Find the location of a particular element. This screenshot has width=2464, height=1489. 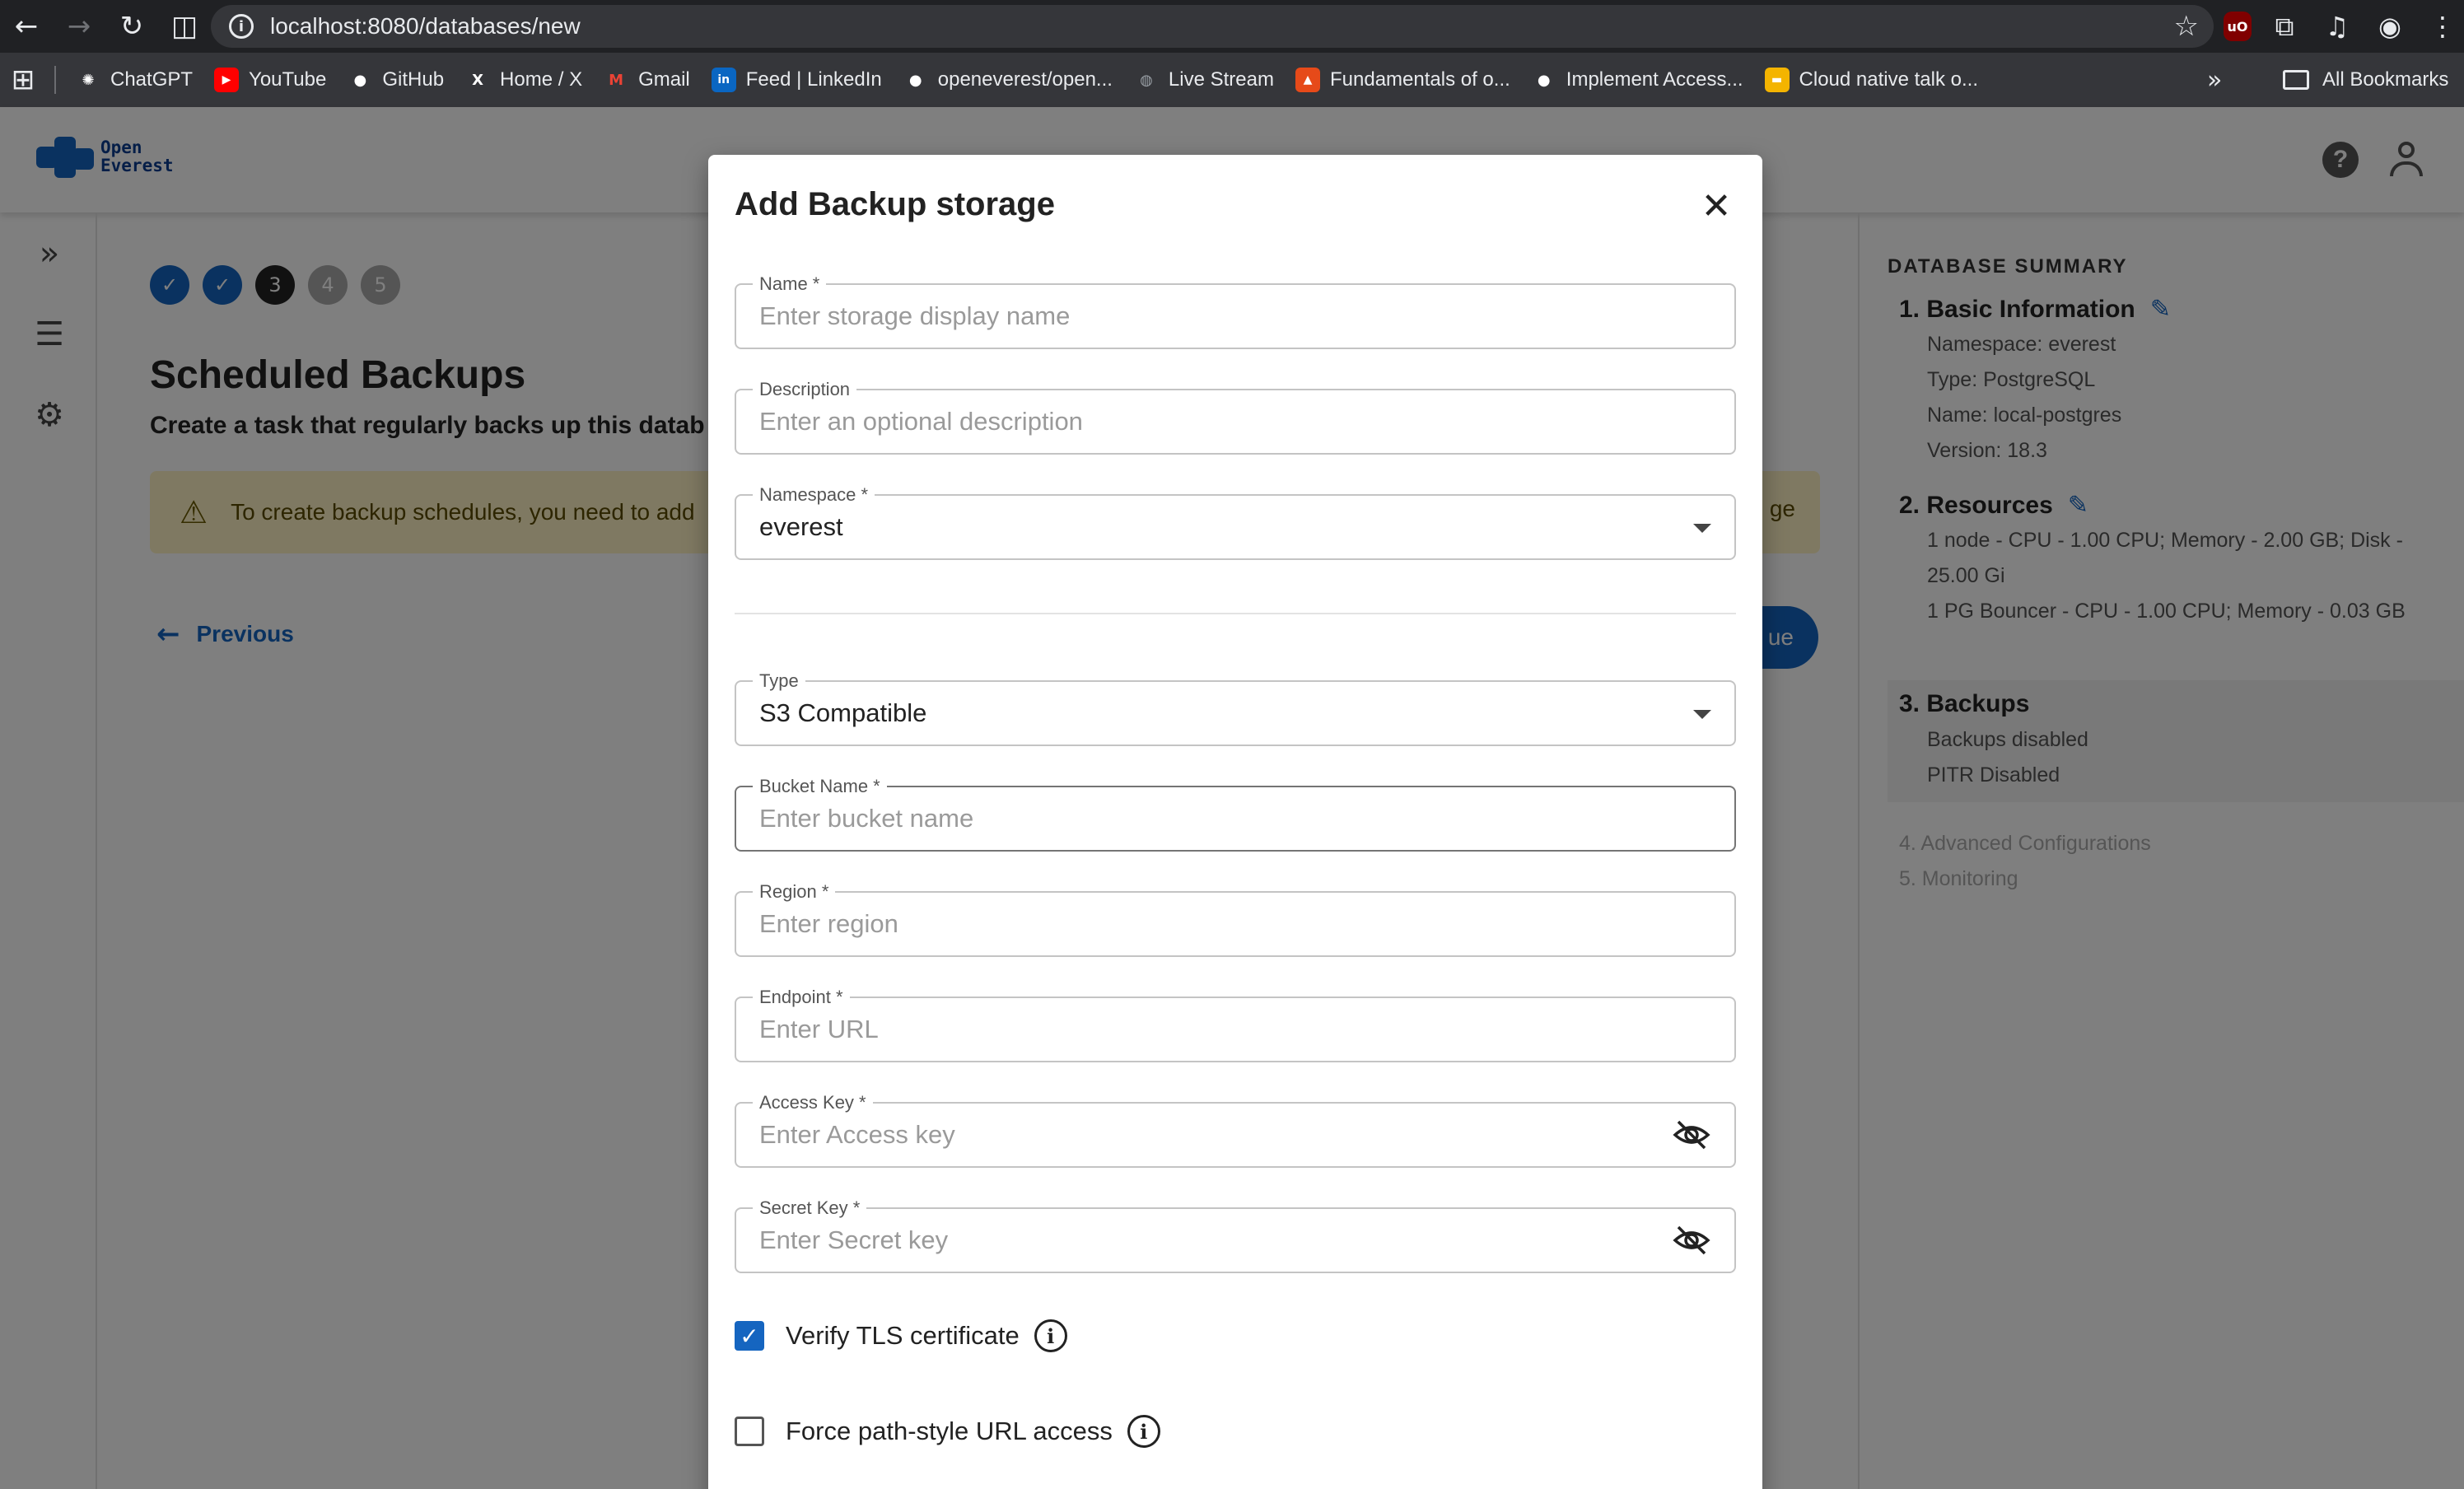

bookmark-item: M Gmail is located at coordinates (649, 80).